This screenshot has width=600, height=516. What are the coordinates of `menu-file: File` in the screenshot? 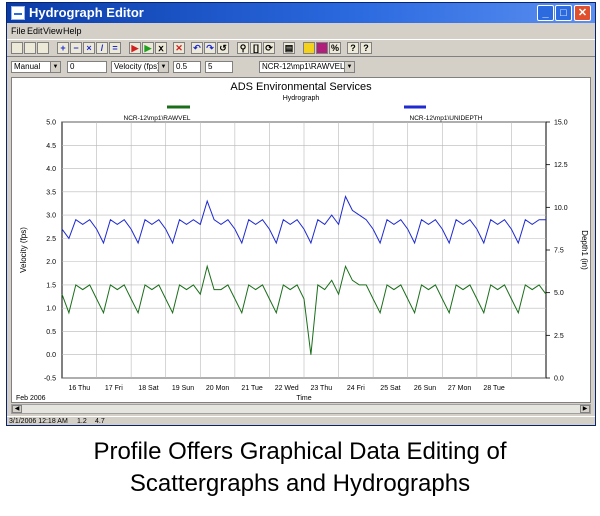 It's located at (18, 31).